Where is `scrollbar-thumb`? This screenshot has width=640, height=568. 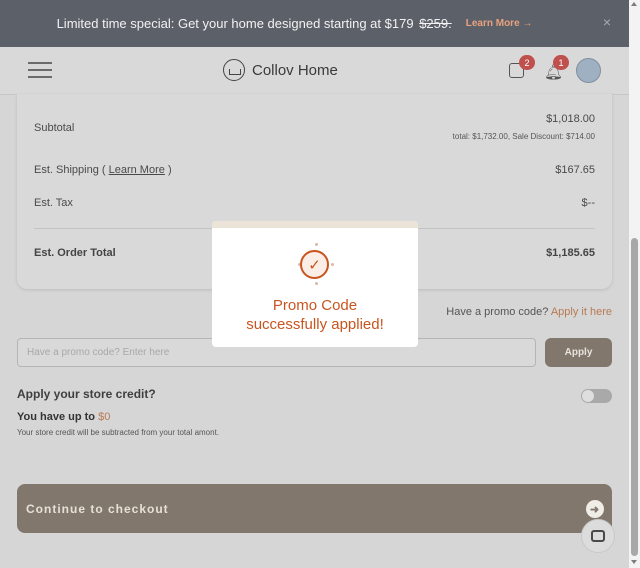
scrollbar-thumb is located at coordinates (634, 397).